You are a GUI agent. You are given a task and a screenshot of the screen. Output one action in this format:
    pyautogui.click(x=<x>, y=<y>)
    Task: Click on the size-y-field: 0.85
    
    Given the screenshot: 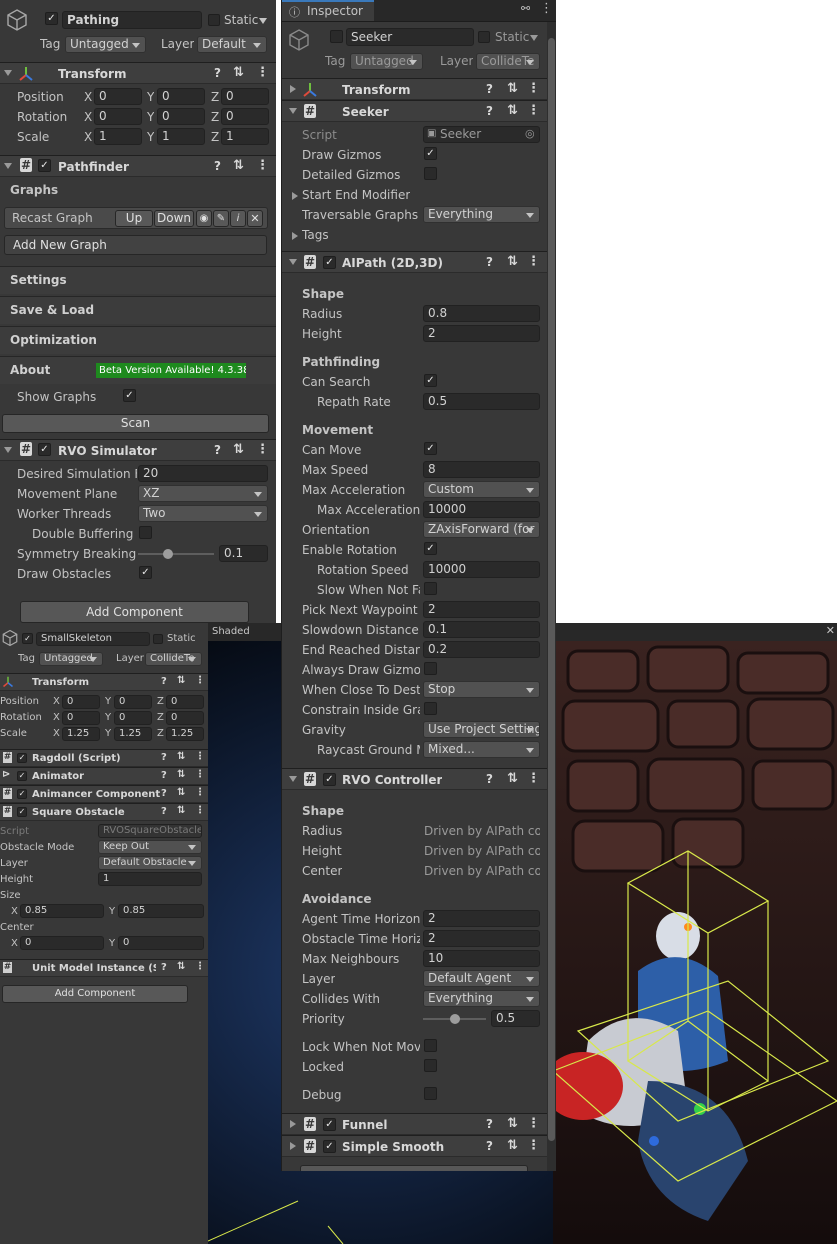 What is the action you would take?
    pyautogui.click(x=161, y=911)
    